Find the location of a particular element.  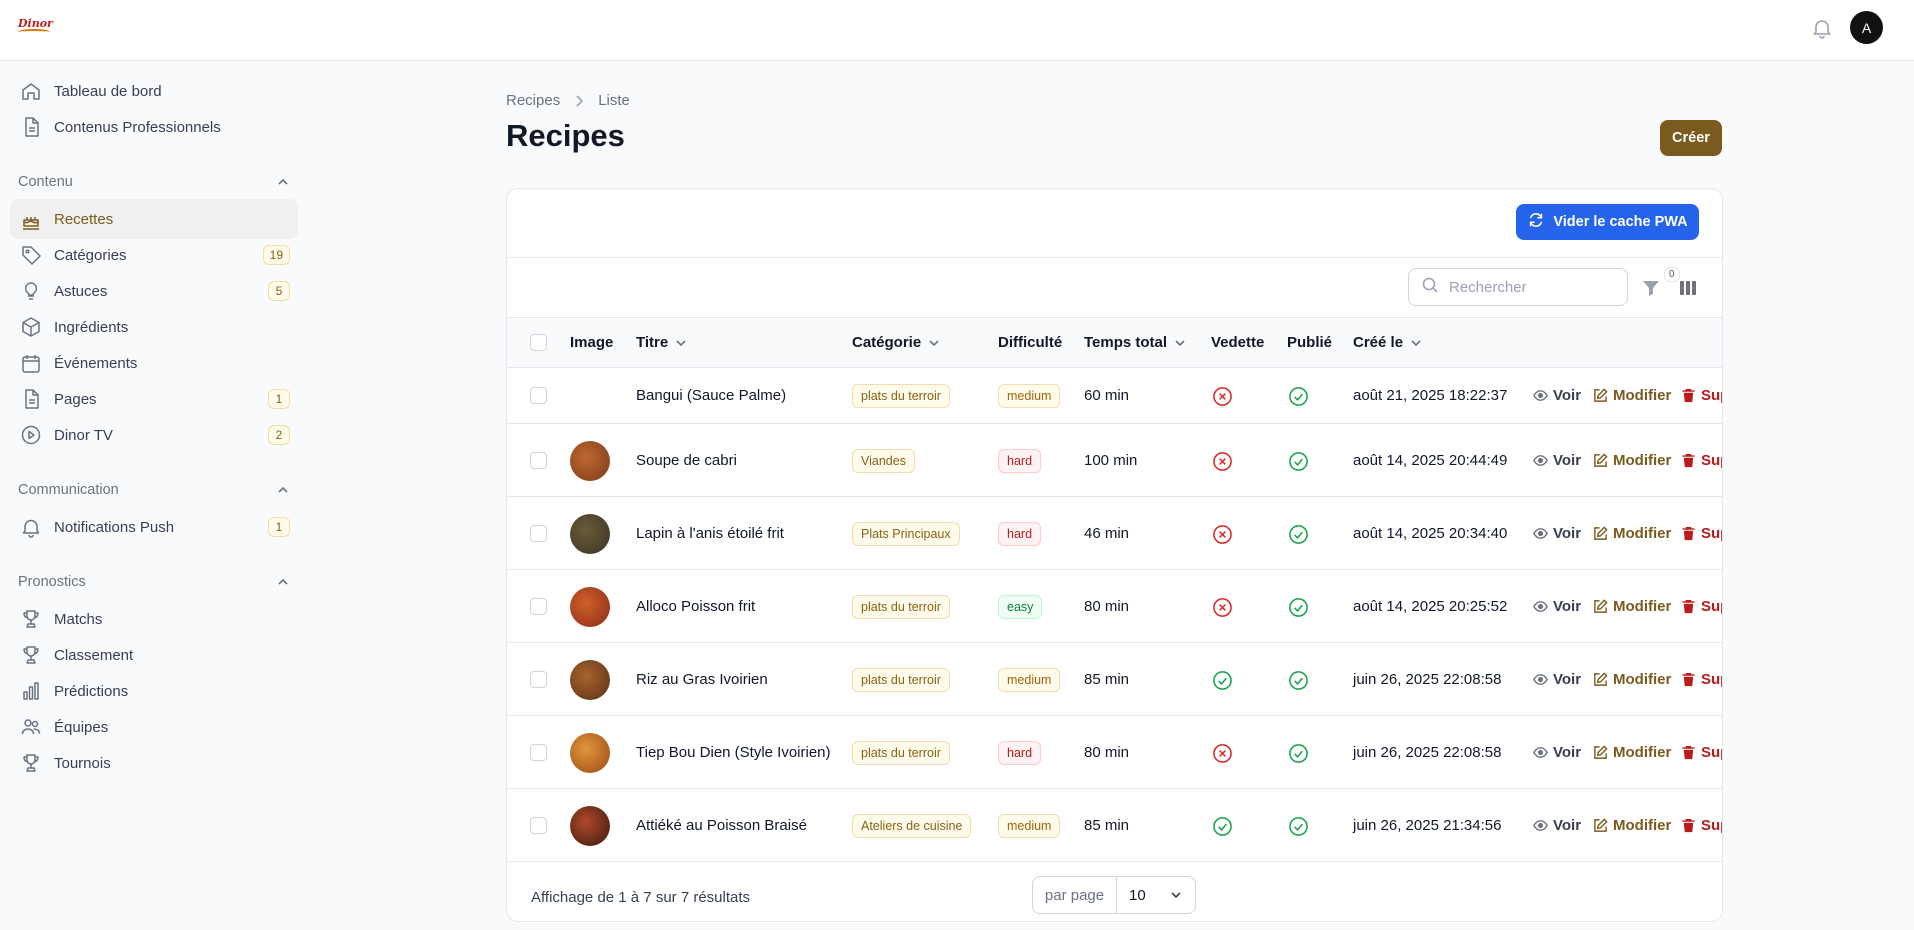

top-bar: Dinor A is located at coordinates (957, 30).